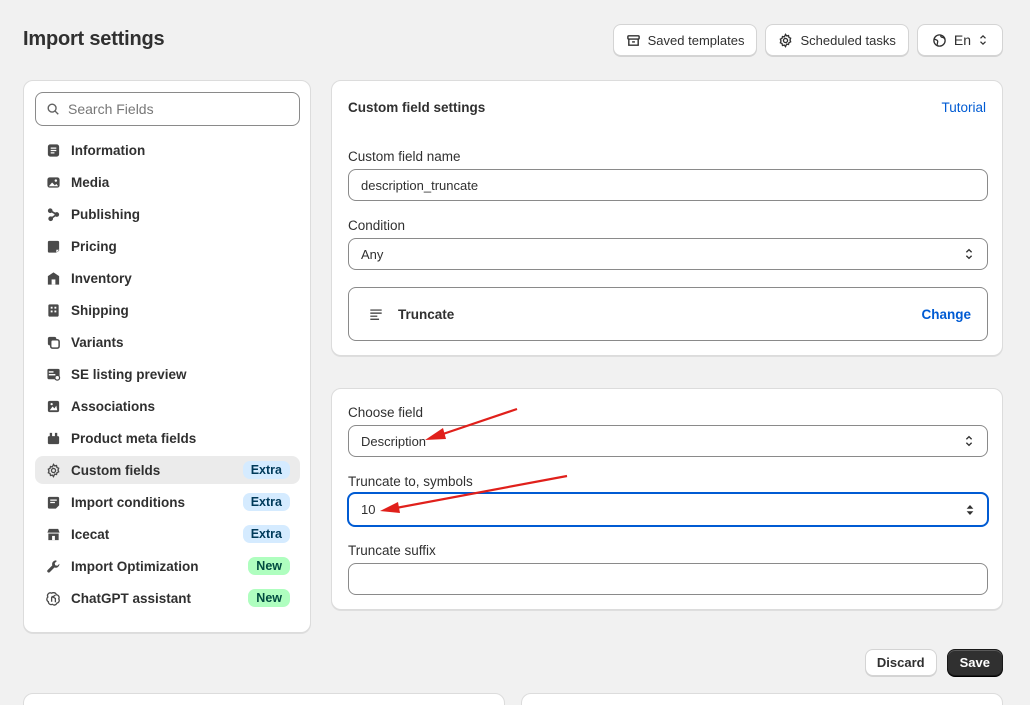 The image size is (1030, 705). I want to click on custom-field-name-label: Custom field name, so click(404, 156).